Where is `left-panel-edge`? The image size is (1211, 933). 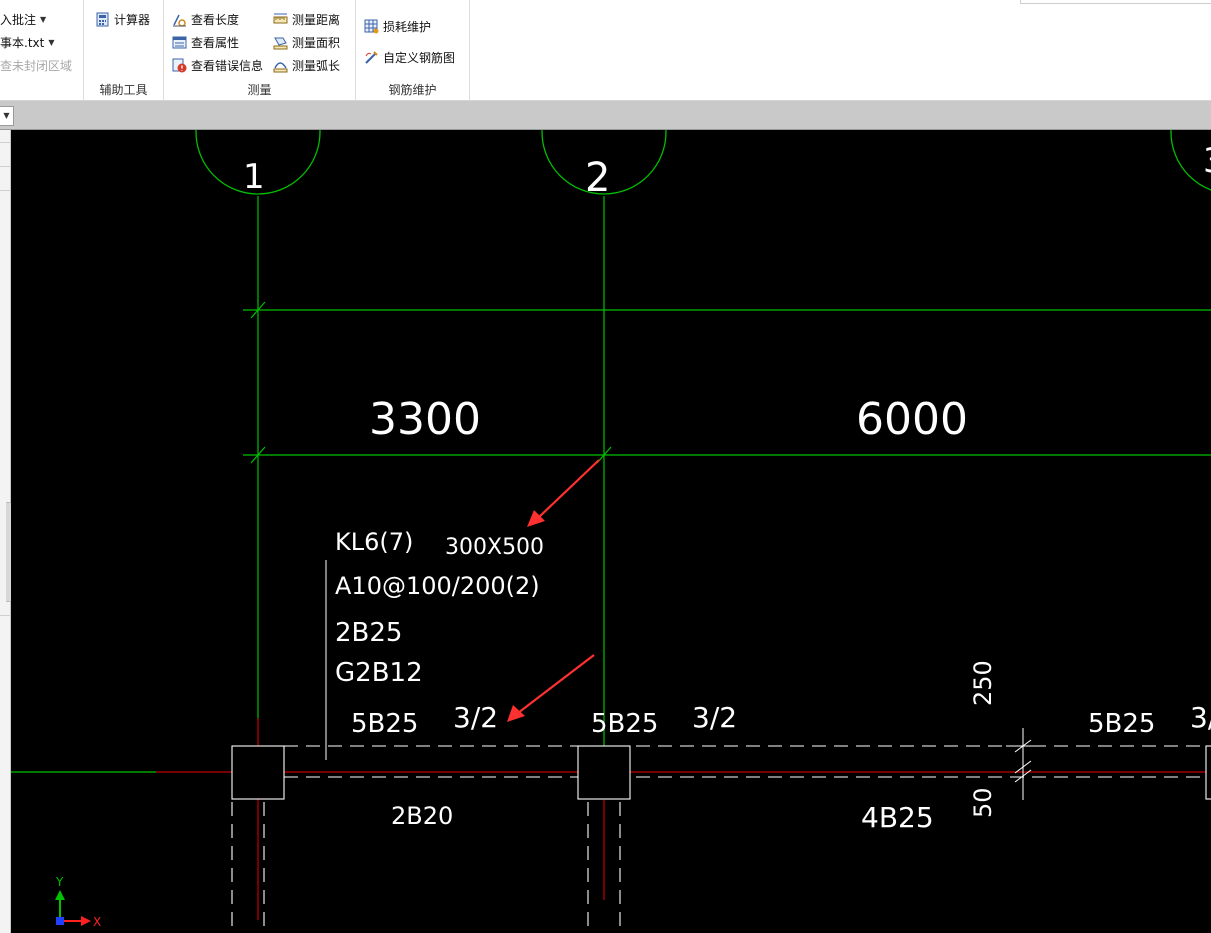
left-panel-edge is located at coordinates (5, 531).